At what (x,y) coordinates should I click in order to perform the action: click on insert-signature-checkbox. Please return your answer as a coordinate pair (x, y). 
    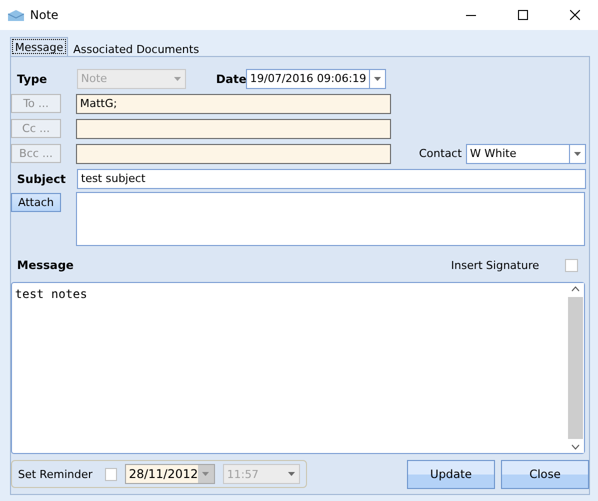
    Looking at the image, I should click on (571, 265).